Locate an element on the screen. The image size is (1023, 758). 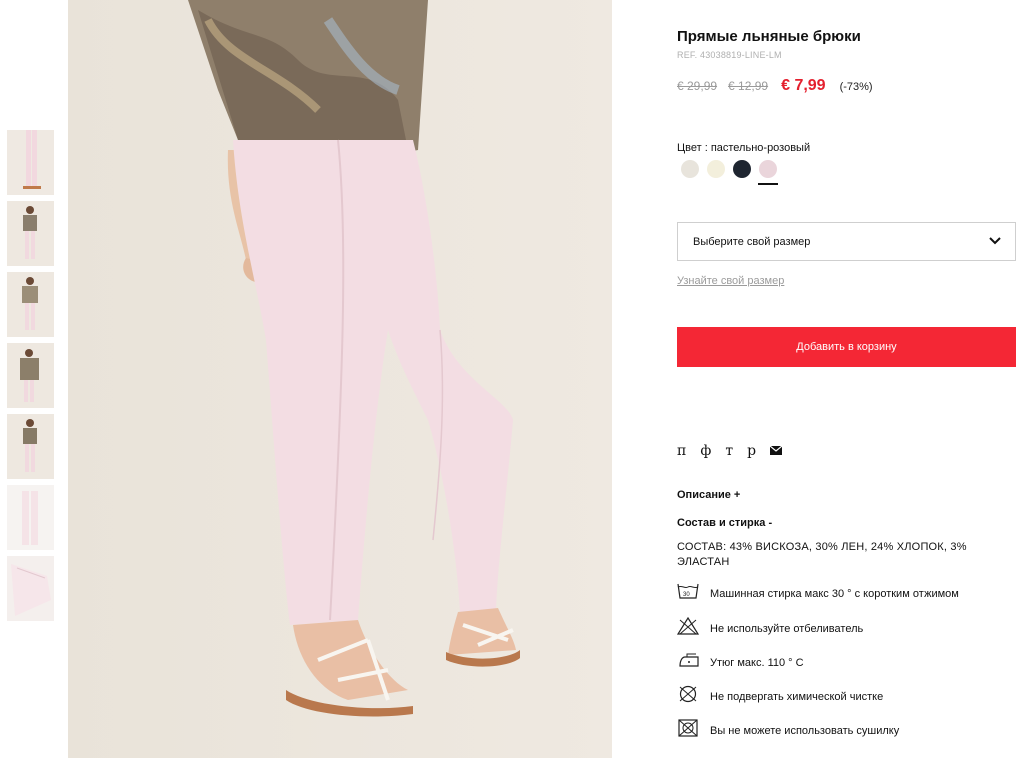
care-text-tumble-dry: Вы не можете использовать сушилку is located at coordinates (805, 730).